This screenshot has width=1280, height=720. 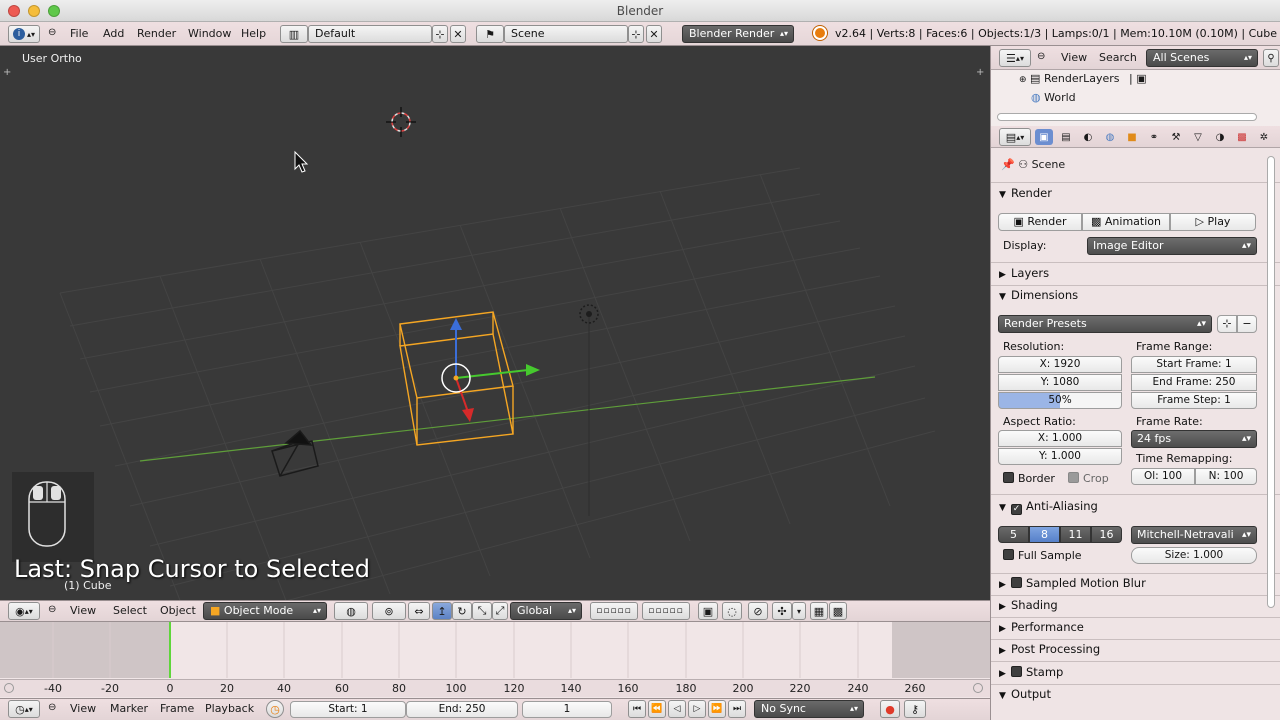 What do you see at coordinates (1072, 583) in the screenshot?
I see `panel-motion-blur-header: ▶ Sampled Motion Blur` at bounding box center [1072, 583].